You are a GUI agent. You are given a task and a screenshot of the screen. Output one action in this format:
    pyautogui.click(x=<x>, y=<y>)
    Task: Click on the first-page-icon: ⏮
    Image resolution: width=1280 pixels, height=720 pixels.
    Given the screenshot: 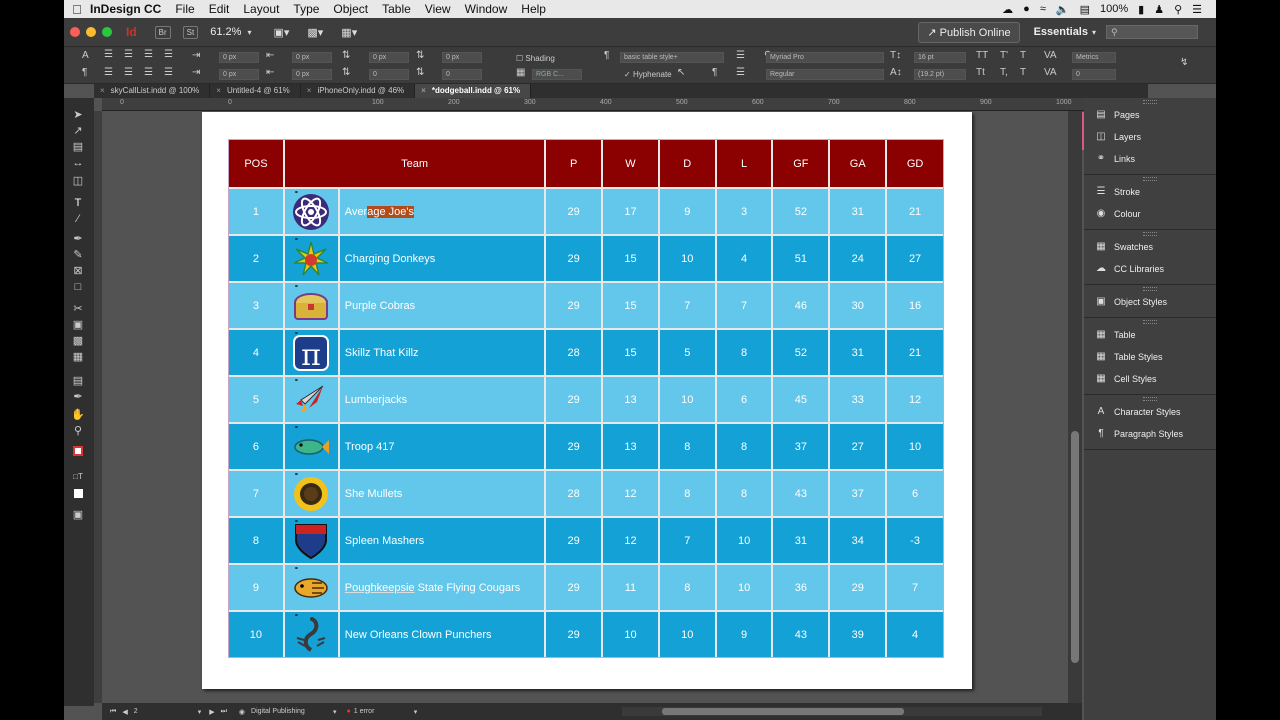 What is the action you would take?
    pyautogui.click(x=113, y=712)
    